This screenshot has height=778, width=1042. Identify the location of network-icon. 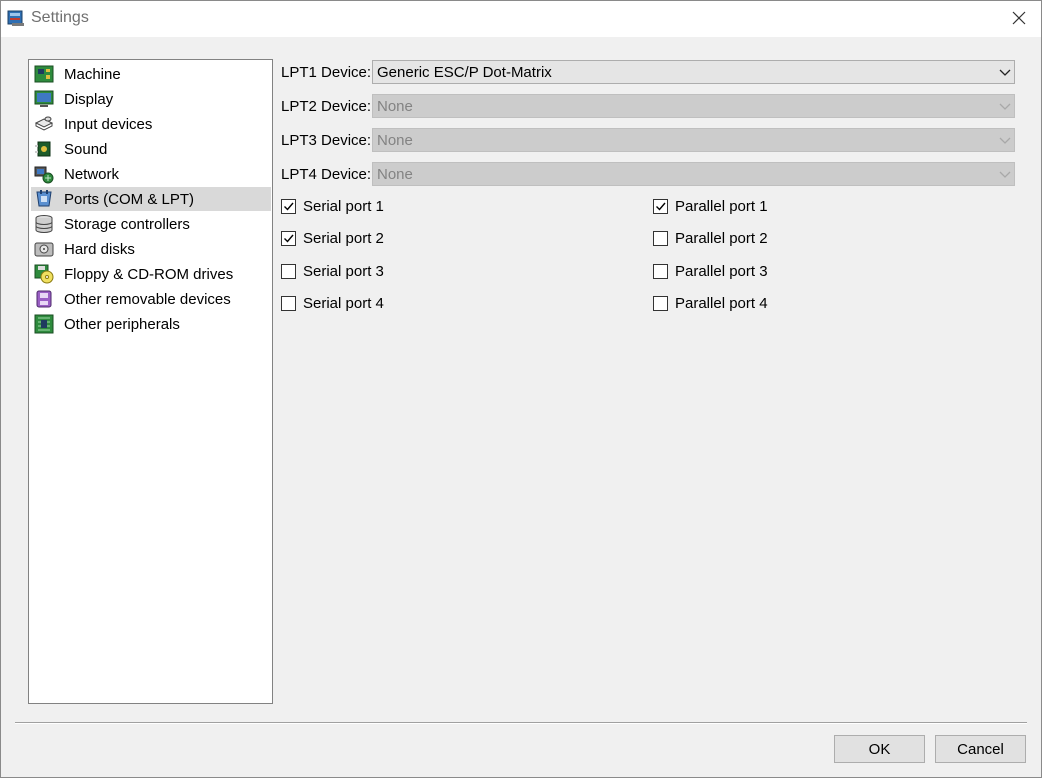
(44, 175).